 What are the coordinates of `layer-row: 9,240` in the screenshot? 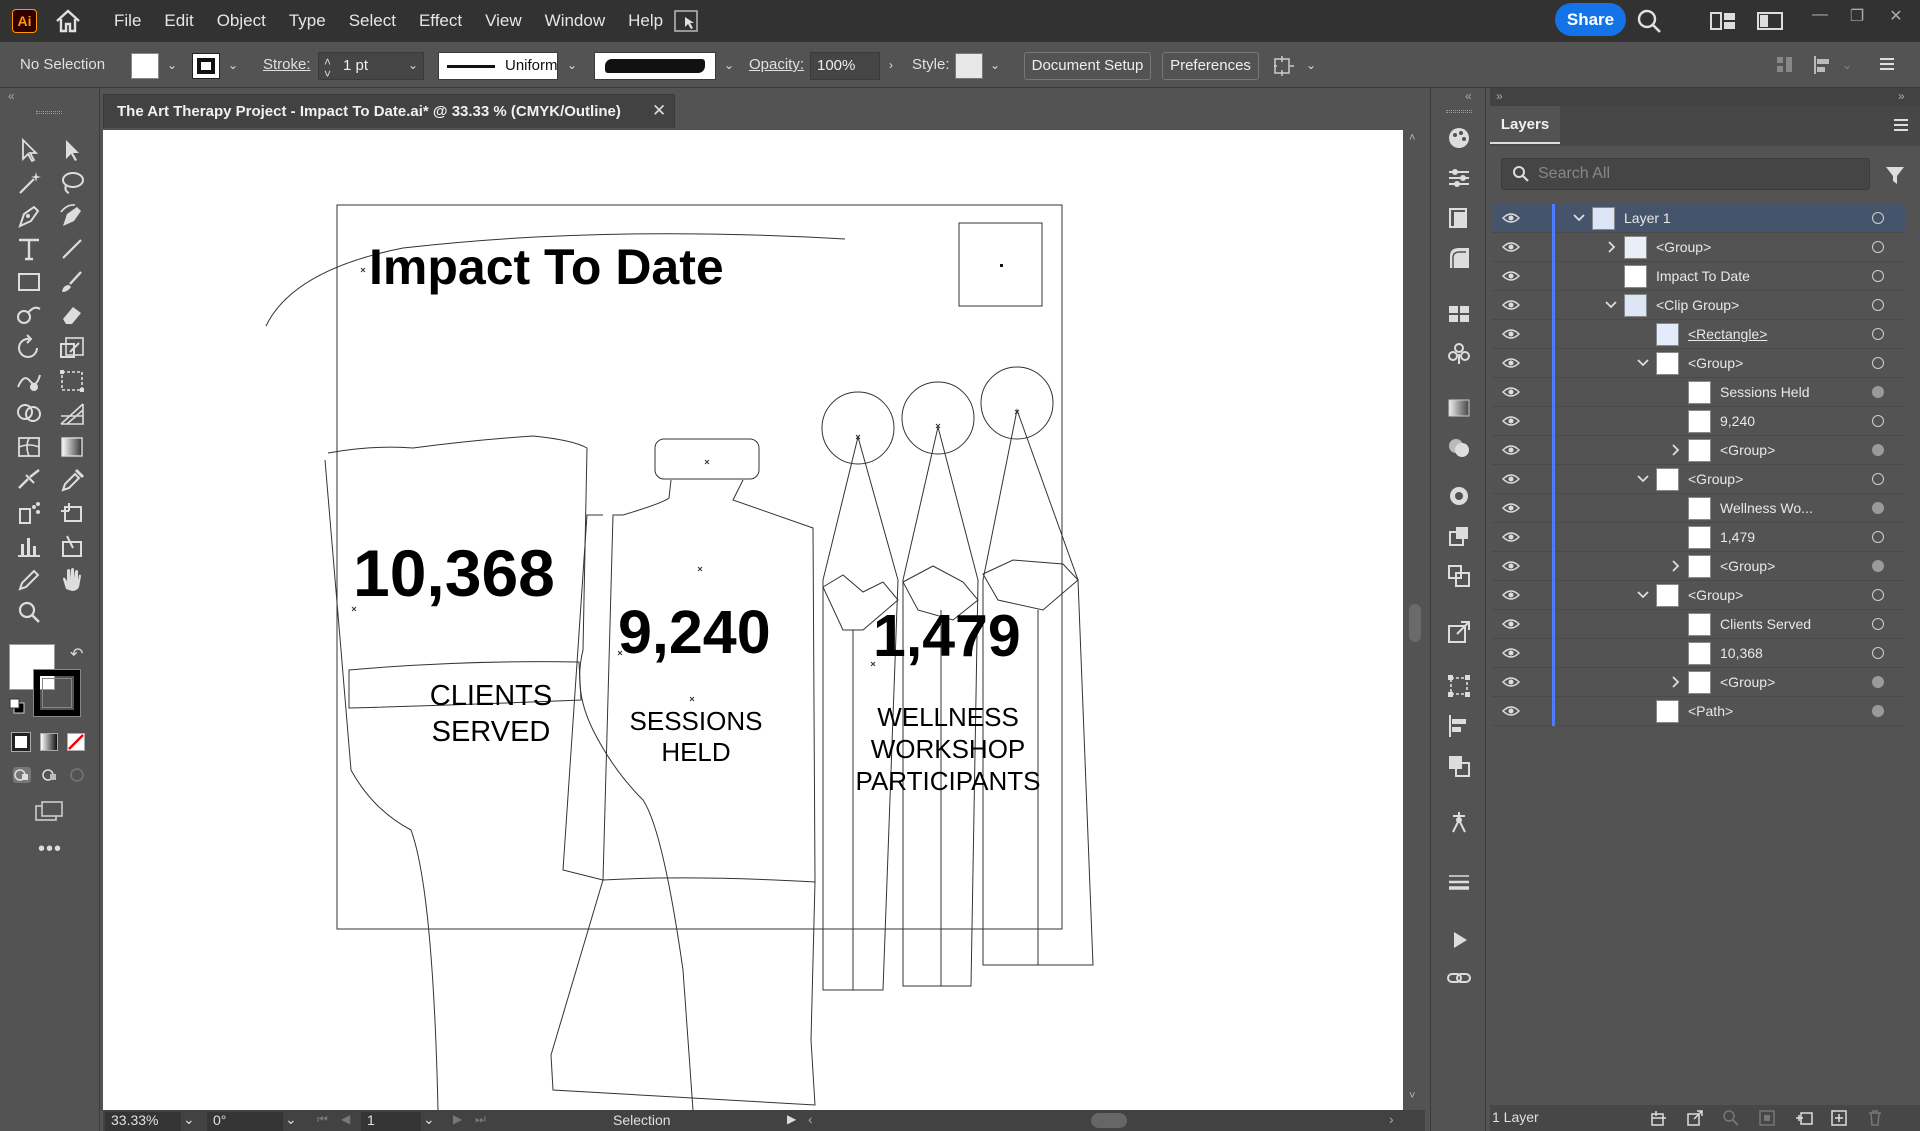 It's located at (1699, 421).